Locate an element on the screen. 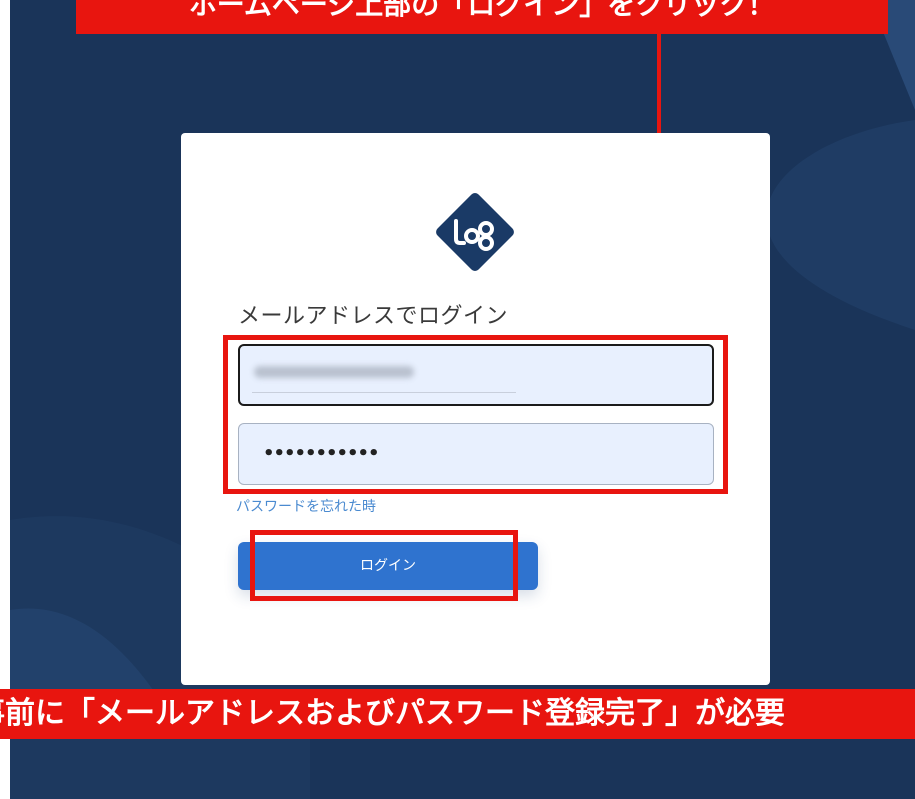 This screenshot has height=799, width=915. log-logo-icon is located at coordinates (475, 232).